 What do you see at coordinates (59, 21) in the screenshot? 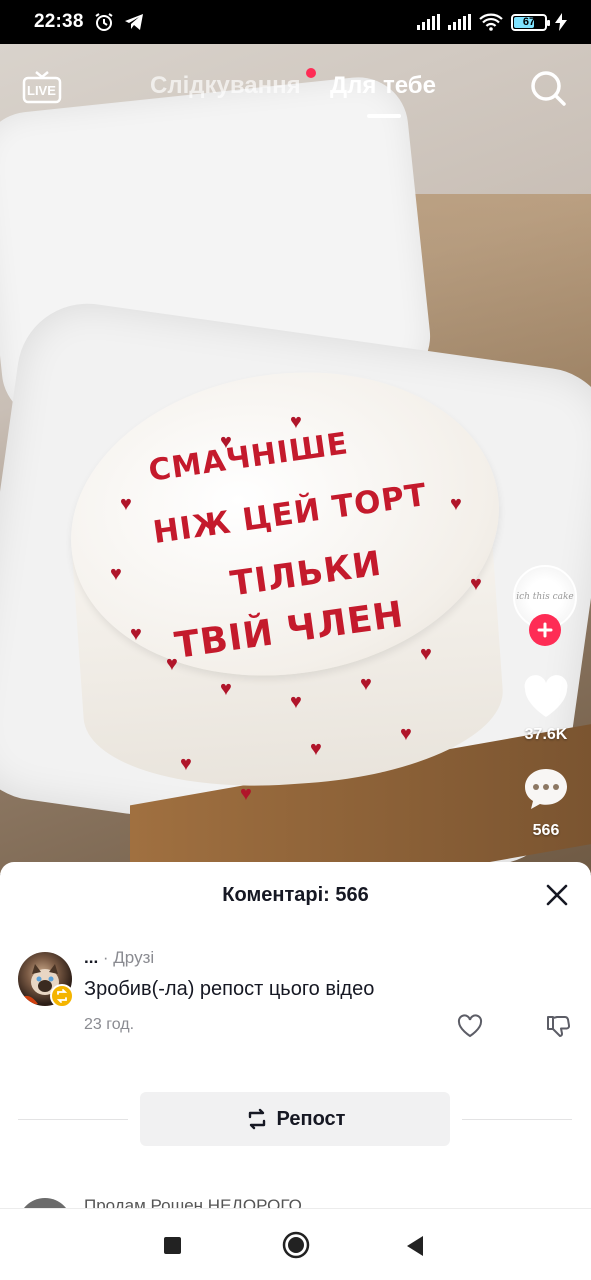
I see `status-time: 22:38` at bounding box center [59, 21].